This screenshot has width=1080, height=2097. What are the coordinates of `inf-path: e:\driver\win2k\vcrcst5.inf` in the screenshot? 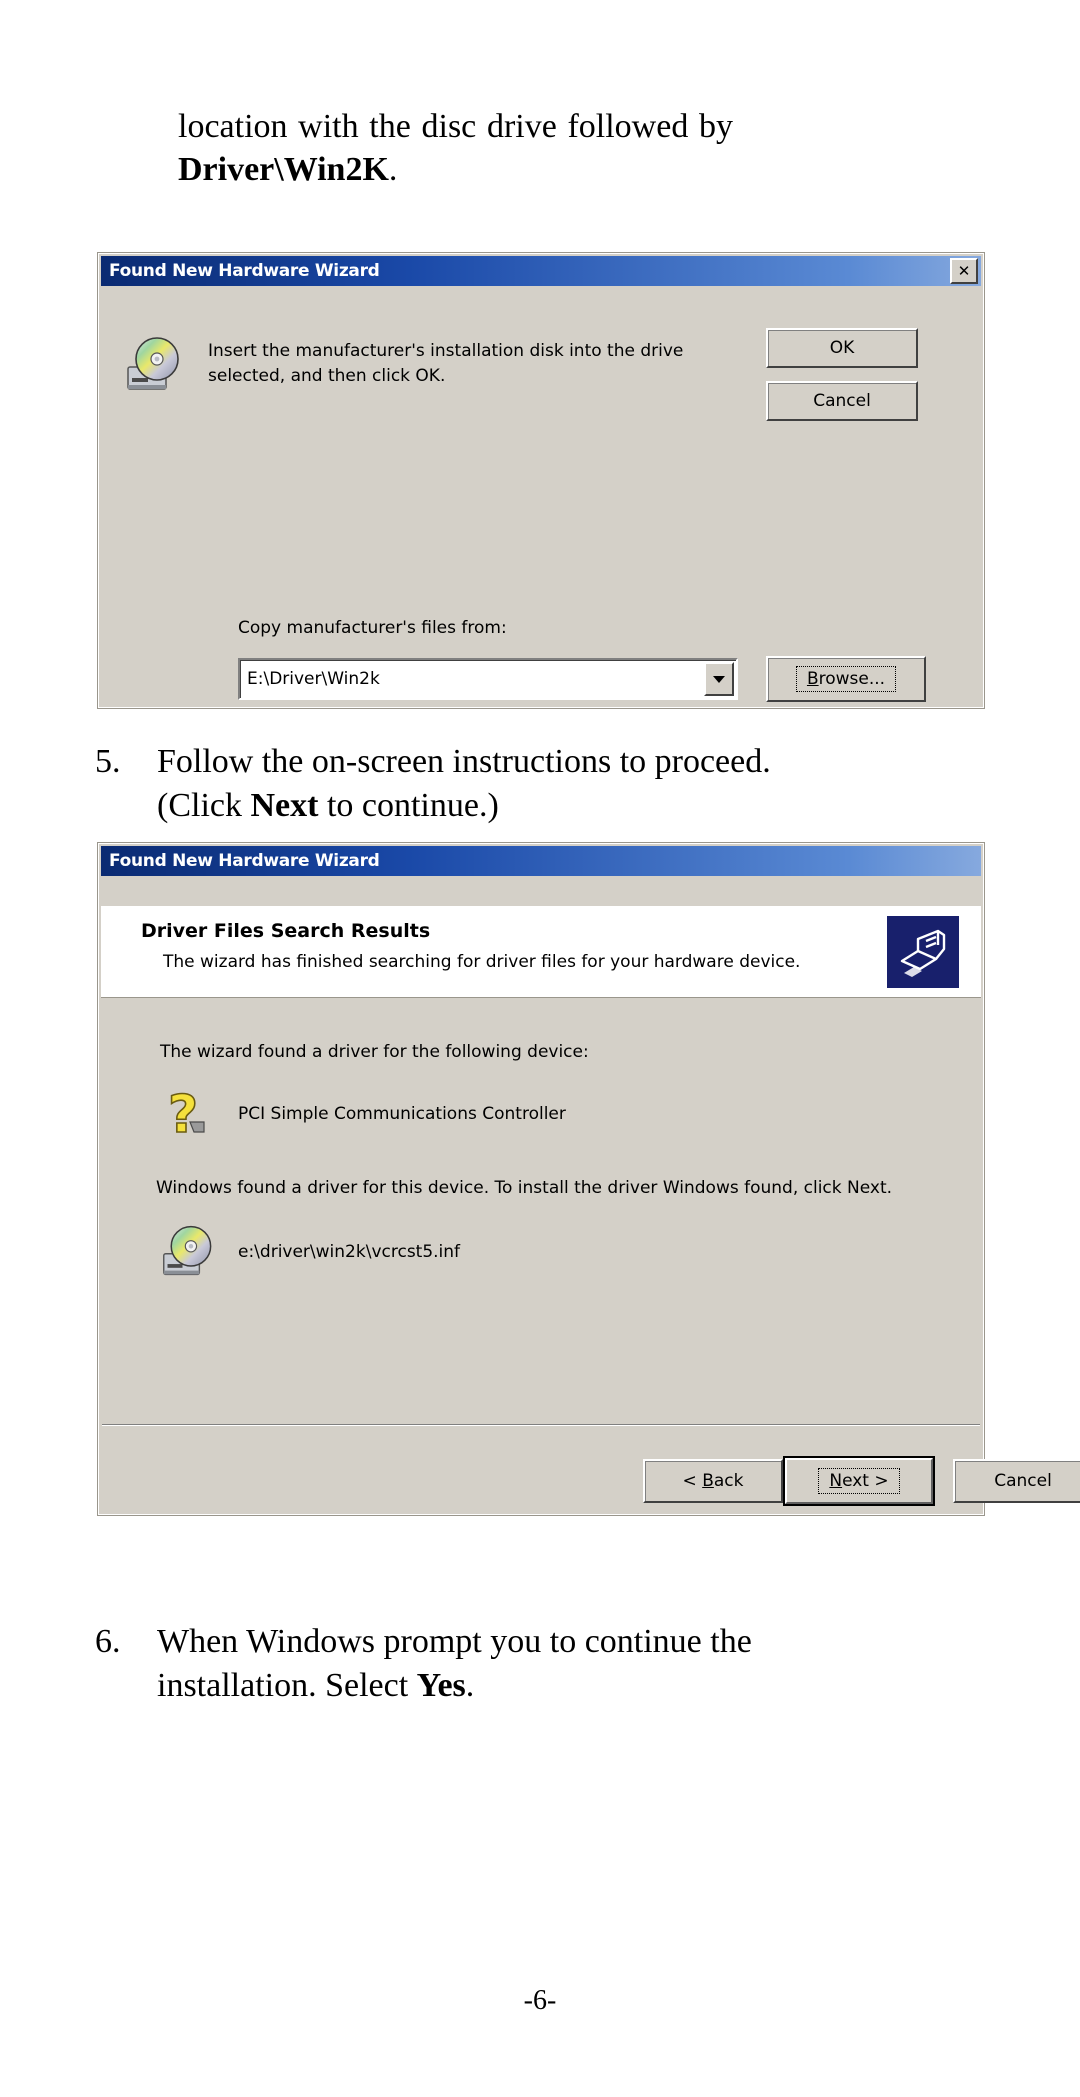 It's located at (349, 1252).